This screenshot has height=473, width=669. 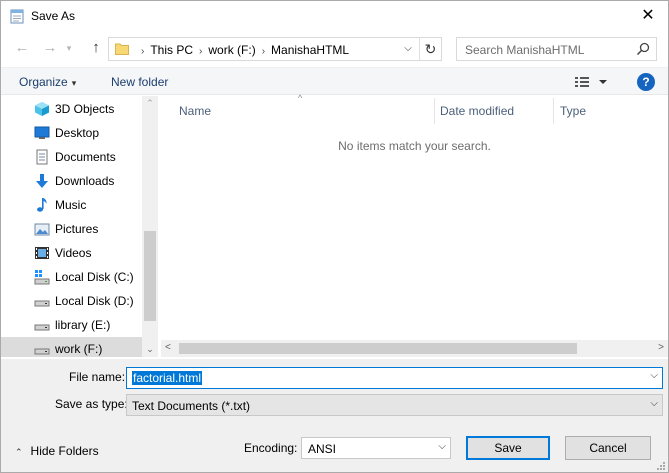 I want to click on save-as-type-value: Text Documents (*.txt), so click(x=191, y=406).